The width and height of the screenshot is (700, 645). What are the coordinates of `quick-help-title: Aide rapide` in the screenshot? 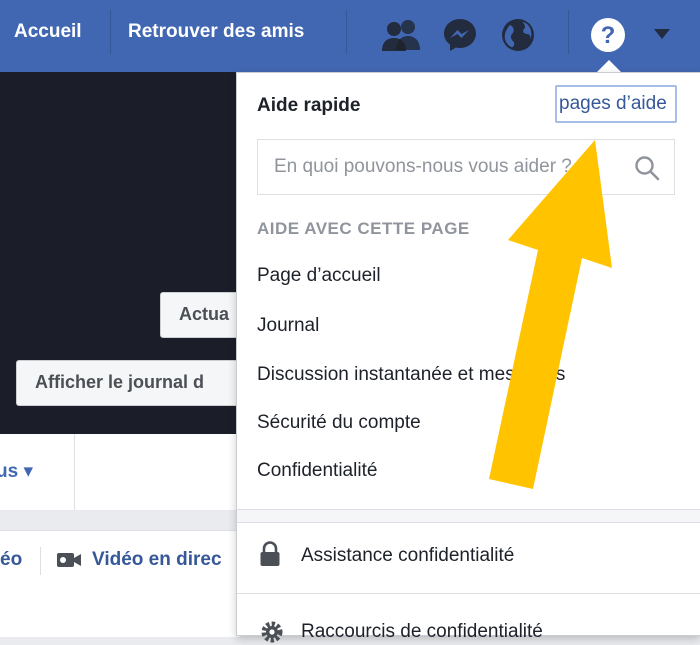 It's located at (309, 105).